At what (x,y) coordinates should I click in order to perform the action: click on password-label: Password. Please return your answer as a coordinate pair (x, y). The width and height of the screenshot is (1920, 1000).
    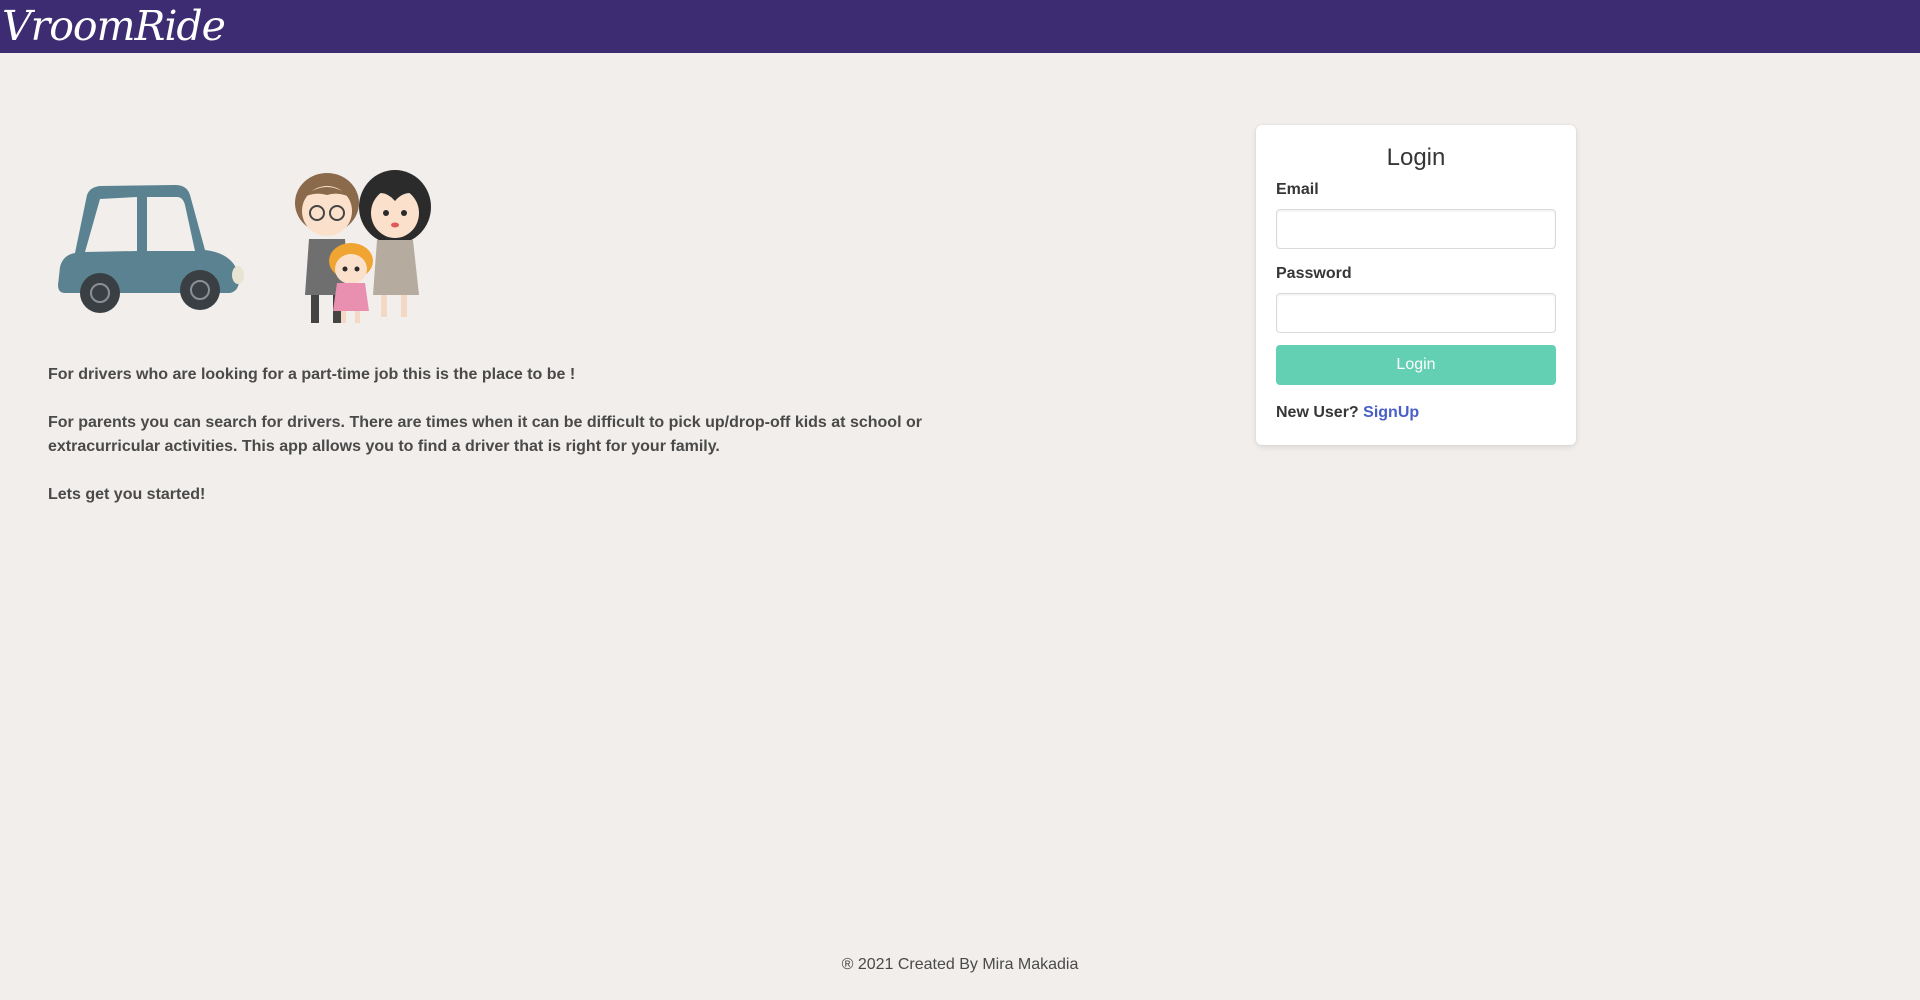
    Looking at the image, I should click on (1314, 273).